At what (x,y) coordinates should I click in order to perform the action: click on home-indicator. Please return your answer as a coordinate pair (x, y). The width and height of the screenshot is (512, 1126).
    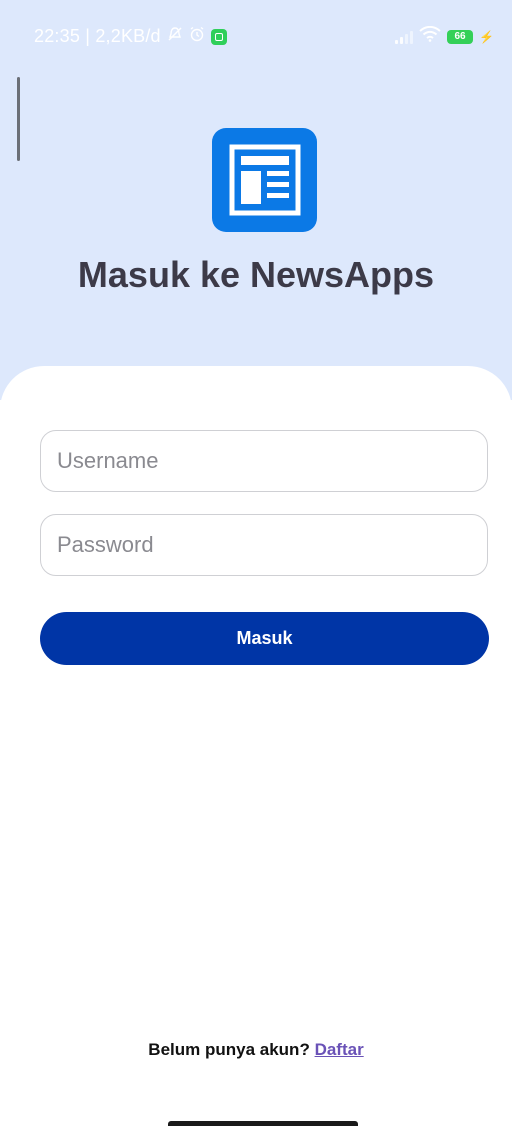
    Looking at the image, I should click on (263, 1123).